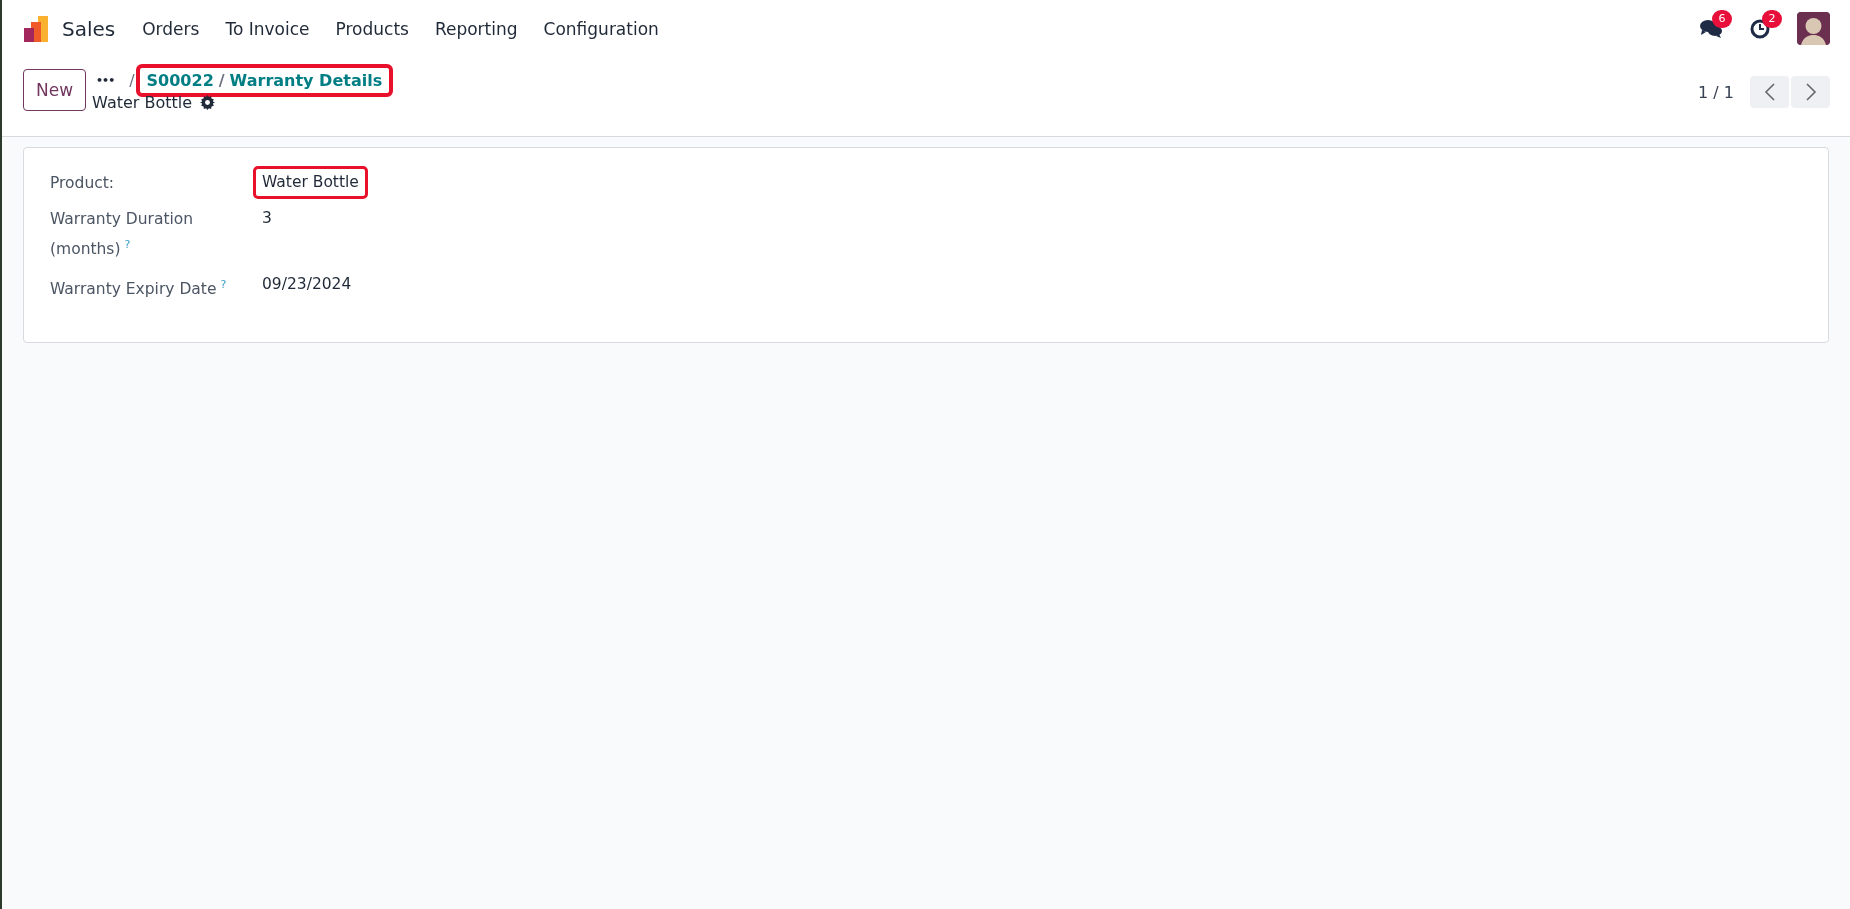 The width and height of the screenshot is (1850, 909). What do you see at coordinates (83, 183) in the screenshot?
I see `field-label: Product:` at bounding box center [83, 183].